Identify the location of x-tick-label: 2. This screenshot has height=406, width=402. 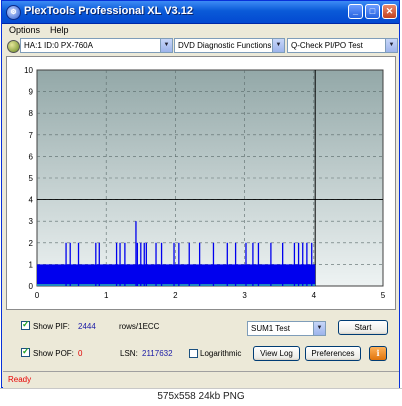
(175, 295).